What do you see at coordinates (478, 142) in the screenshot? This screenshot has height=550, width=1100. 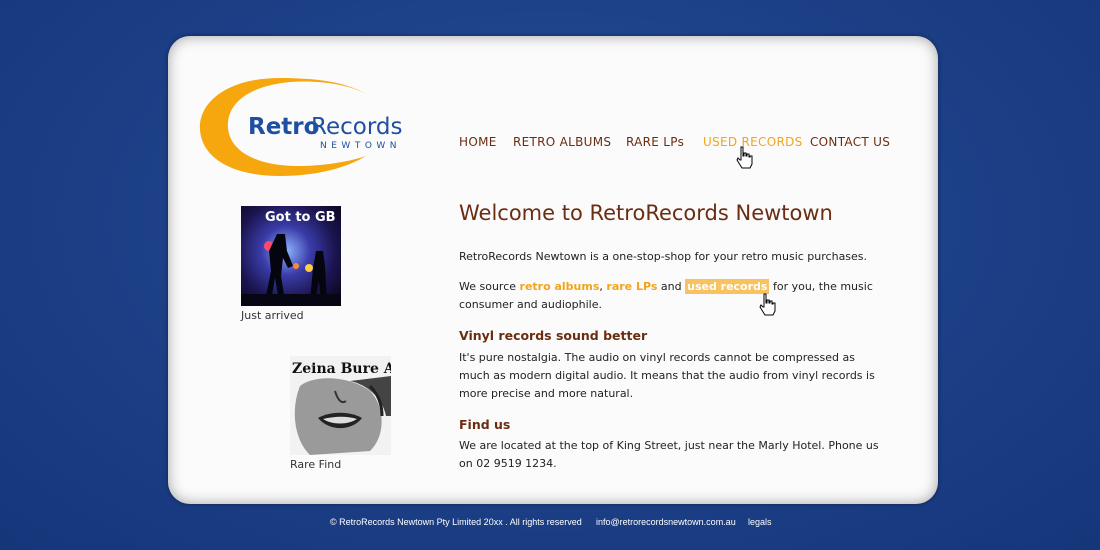 I see `nav-home: HOME` at bounding box center [478, 142].